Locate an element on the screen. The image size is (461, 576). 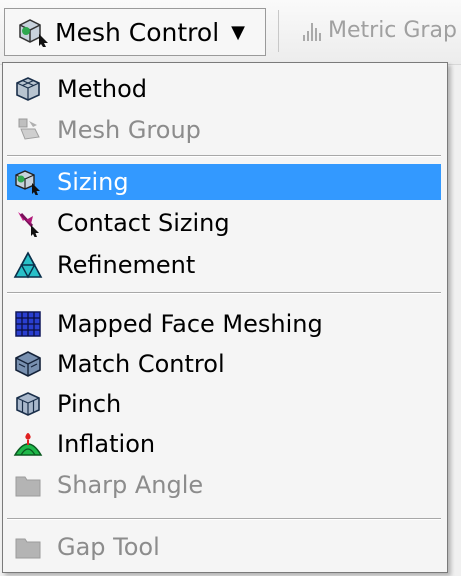
mesh-control-label: Mesh Control is located at coordinates (137, 32).